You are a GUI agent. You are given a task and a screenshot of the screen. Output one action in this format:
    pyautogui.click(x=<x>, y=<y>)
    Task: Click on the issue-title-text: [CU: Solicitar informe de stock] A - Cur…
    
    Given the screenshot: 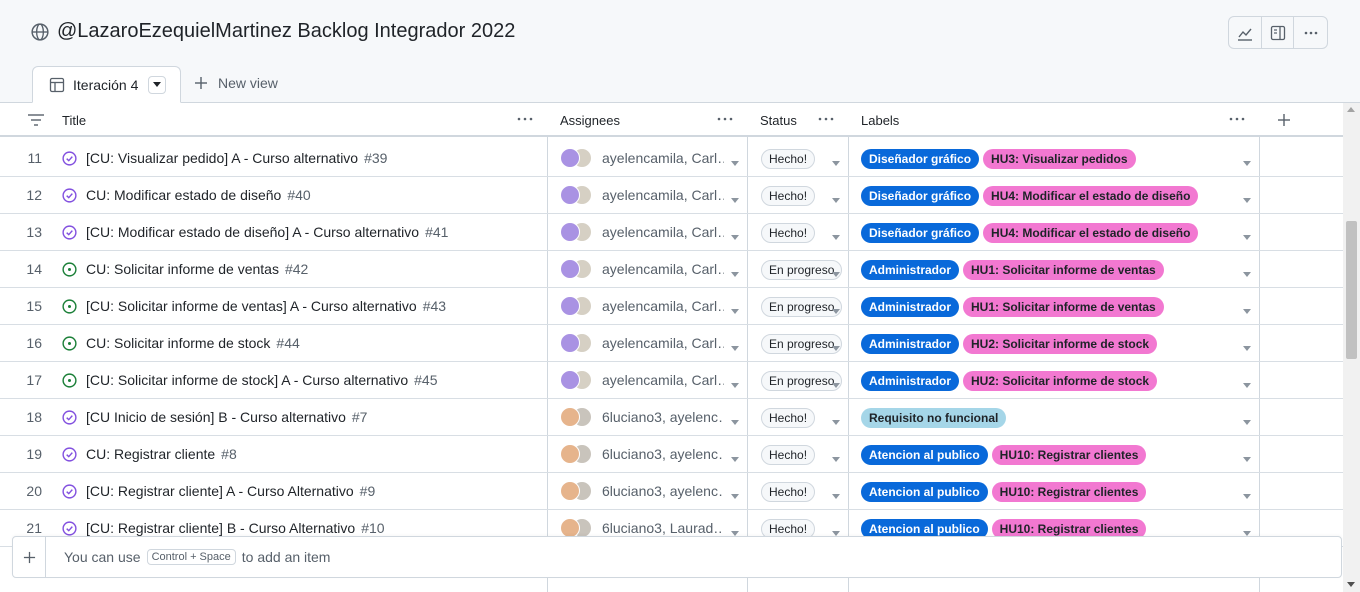 What is the action you would take?
    pyautogui.click(x=247, y=380)
    